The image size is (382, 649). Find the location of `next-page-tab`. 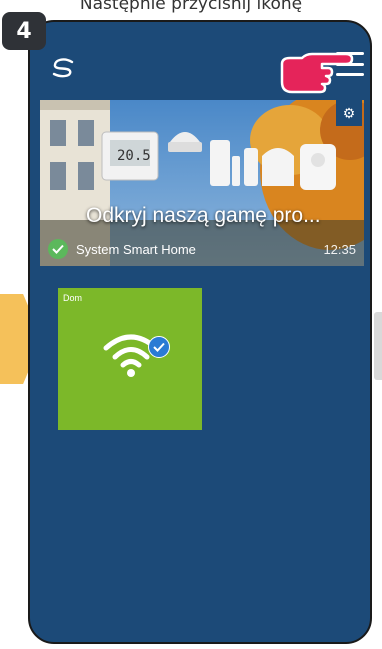

next-page-tab is located at coordinates (378, 346).